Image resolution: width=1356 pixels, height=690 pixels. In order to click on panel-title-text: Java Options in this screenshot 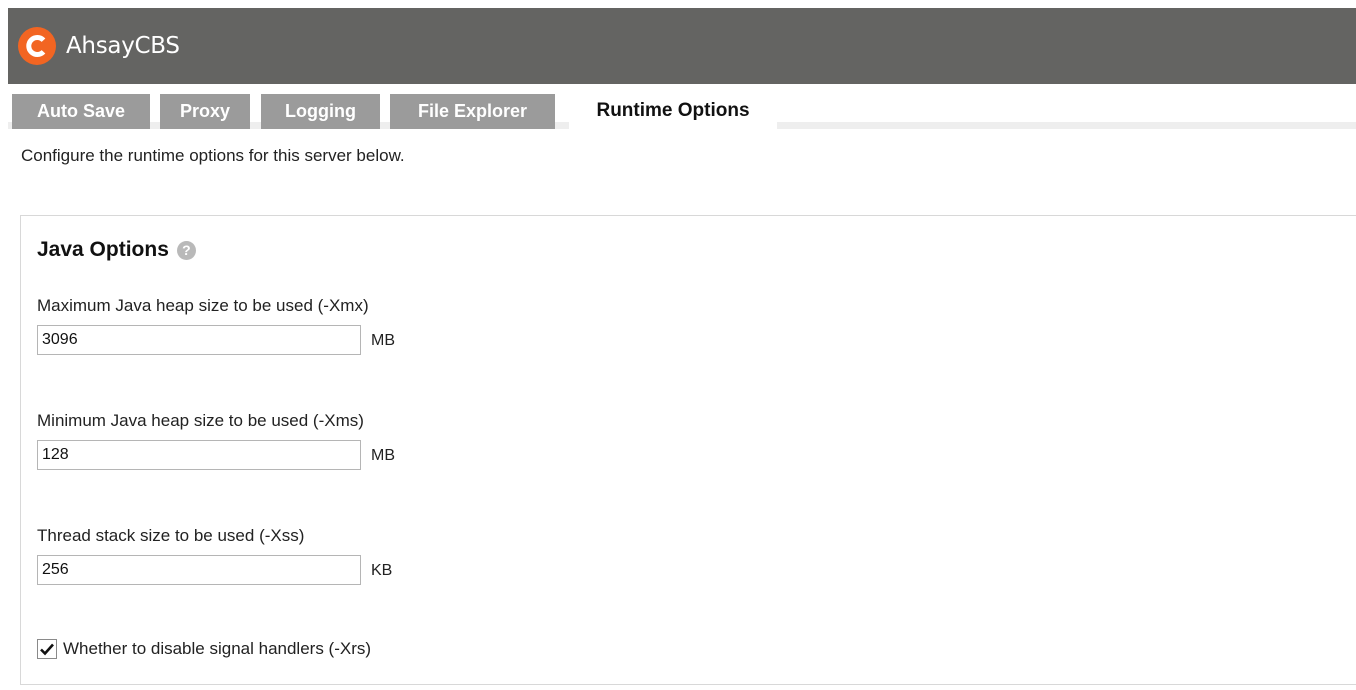, I will do `click(103, 249)`.